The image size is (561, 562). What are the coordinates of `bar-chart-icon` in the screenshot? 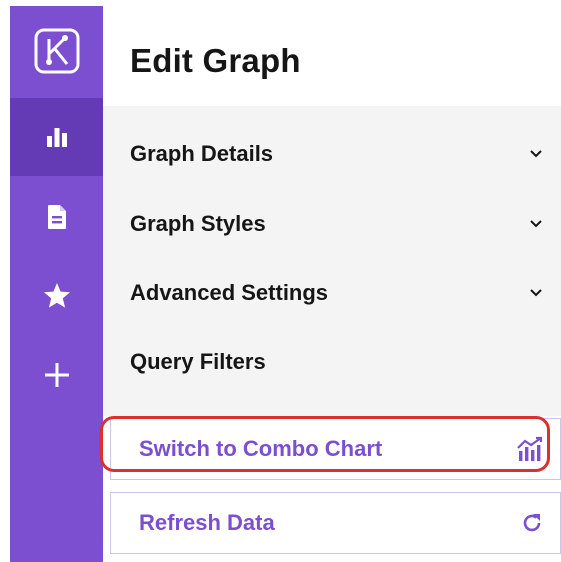 It's located at (56, 137).